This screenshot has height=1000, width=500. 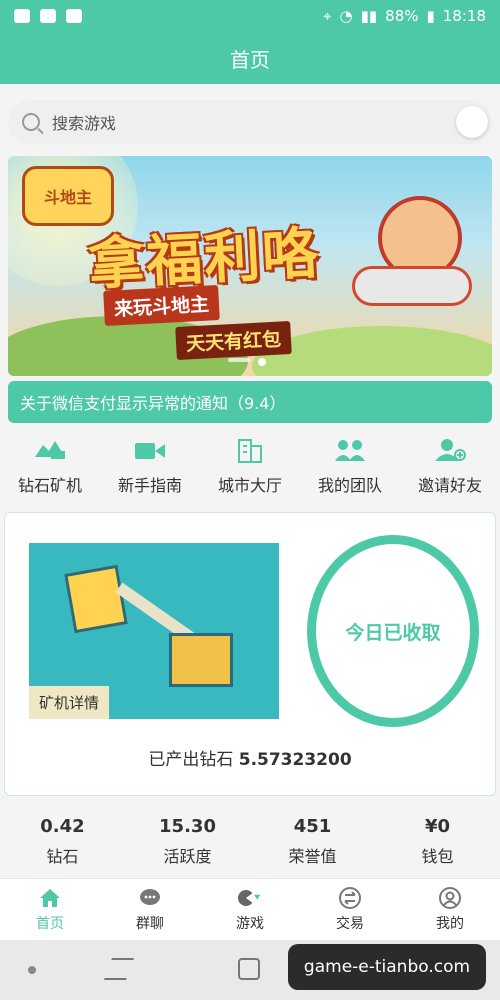 What do you see at coordinates (312, 826) in the screenshot?
I see `stat-value: 451` at bounding box center [312, 826].